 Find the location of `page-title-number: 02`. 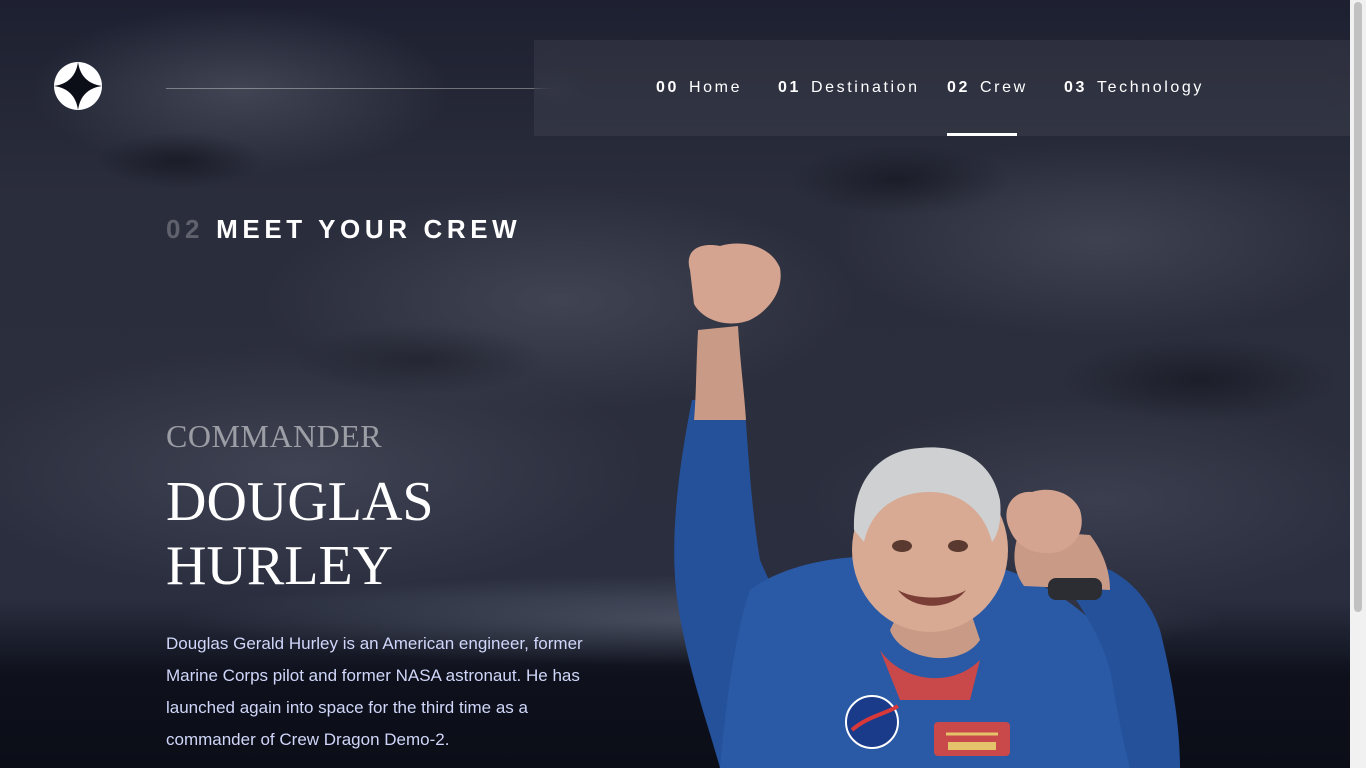

page-title-number: 02 is located at coordinates (185, 229).